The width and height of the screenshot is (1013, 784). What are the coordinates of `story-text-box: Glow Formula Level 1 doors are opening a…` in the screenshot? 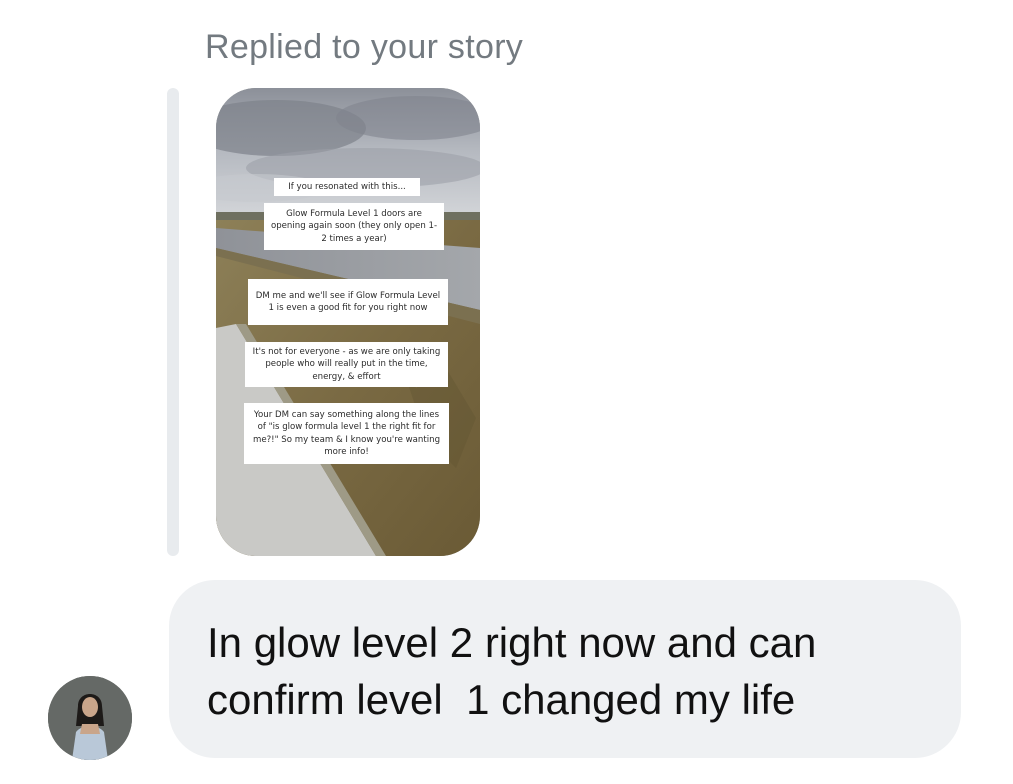 It's located at (354, 226).